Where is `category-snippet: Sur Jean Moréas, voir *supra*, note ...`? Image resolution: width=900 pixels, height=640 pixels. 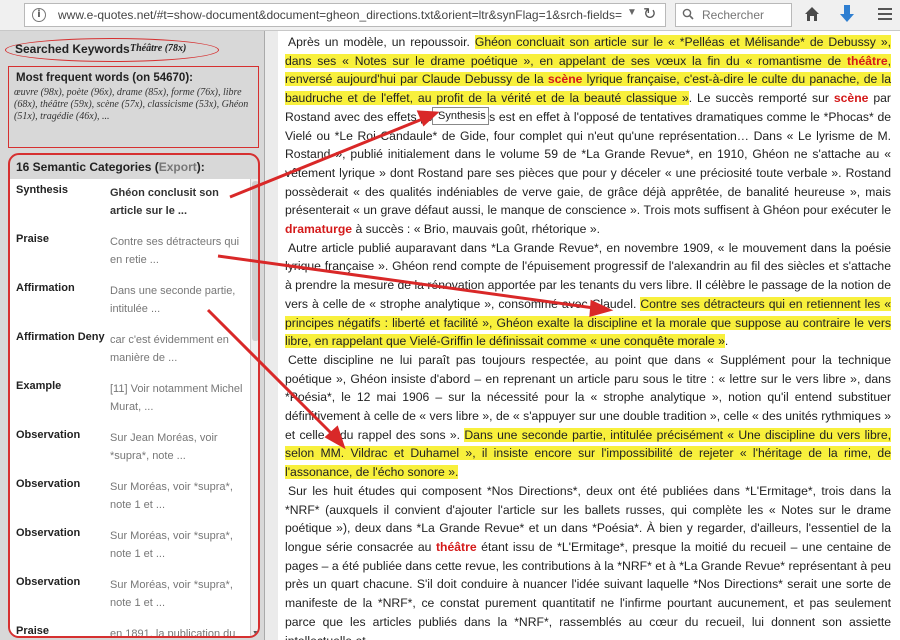 category-snippet: Sur Jean Moréas, voir *supra*, note ... is located at coordinates (179, 447).